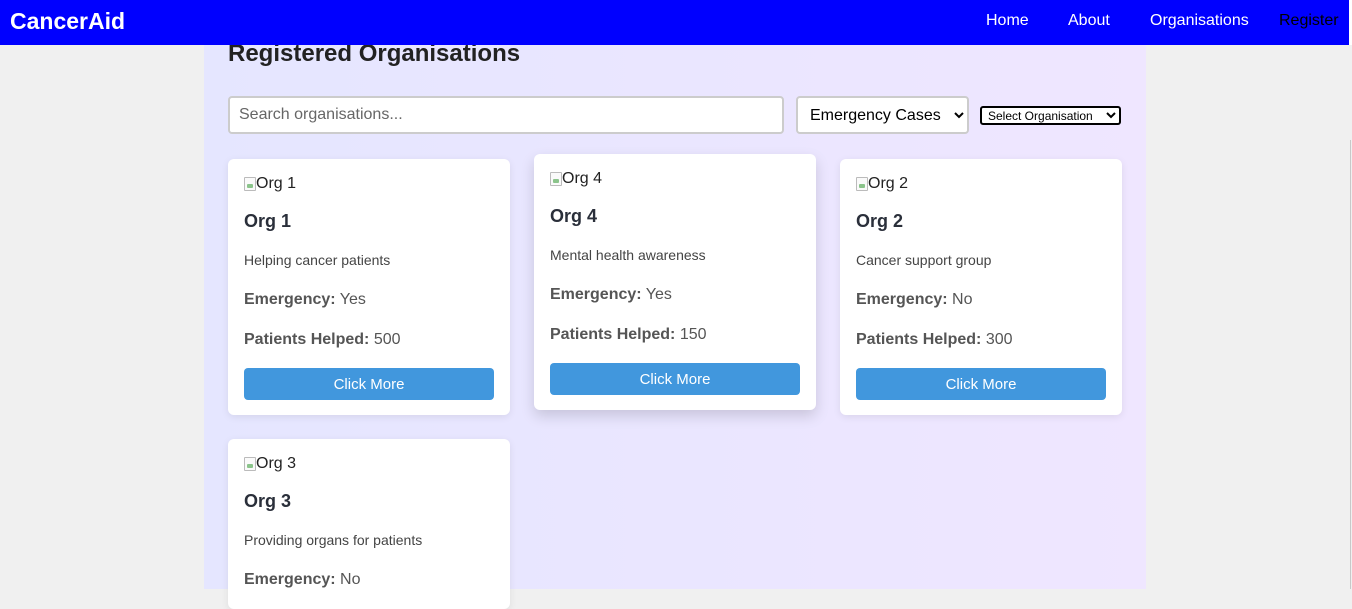 The height and width of the screenshot is (609, 1352). I want to click on org-description: Mental health awareness, so click(628, 255).